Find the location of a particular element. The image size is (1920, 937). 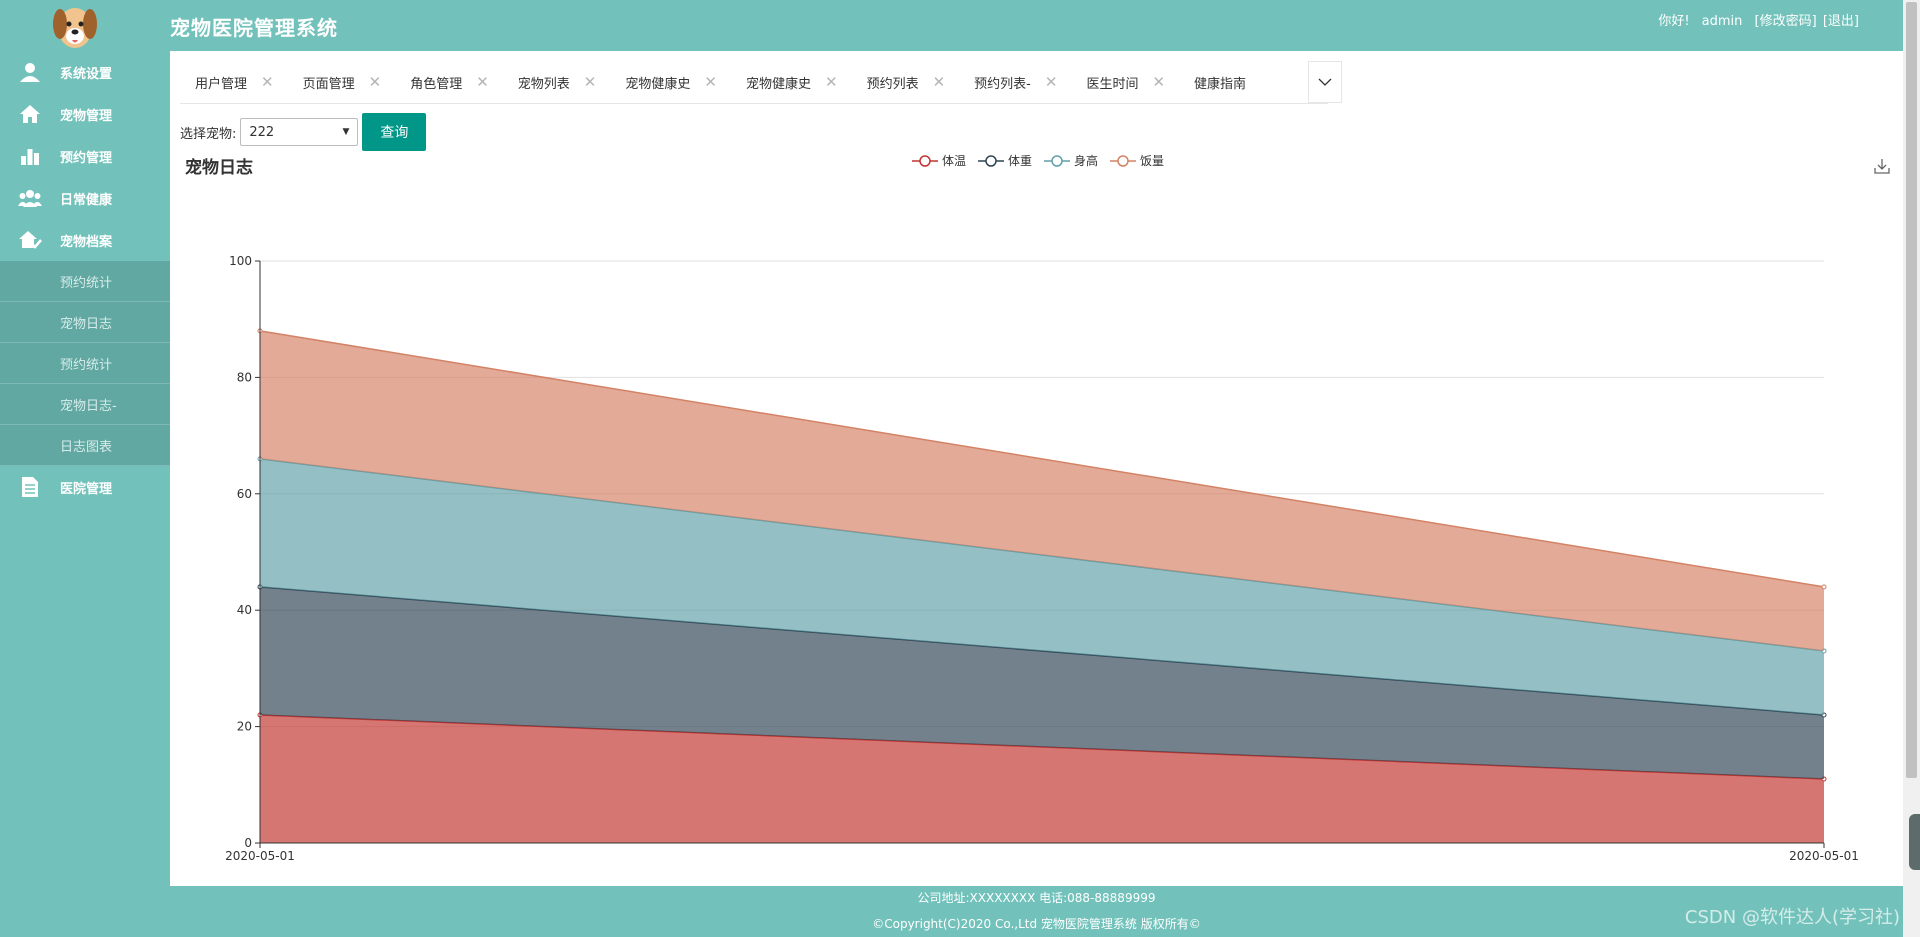

sidebar-item-label: 日常健康 is located at coordinates (86, 200).